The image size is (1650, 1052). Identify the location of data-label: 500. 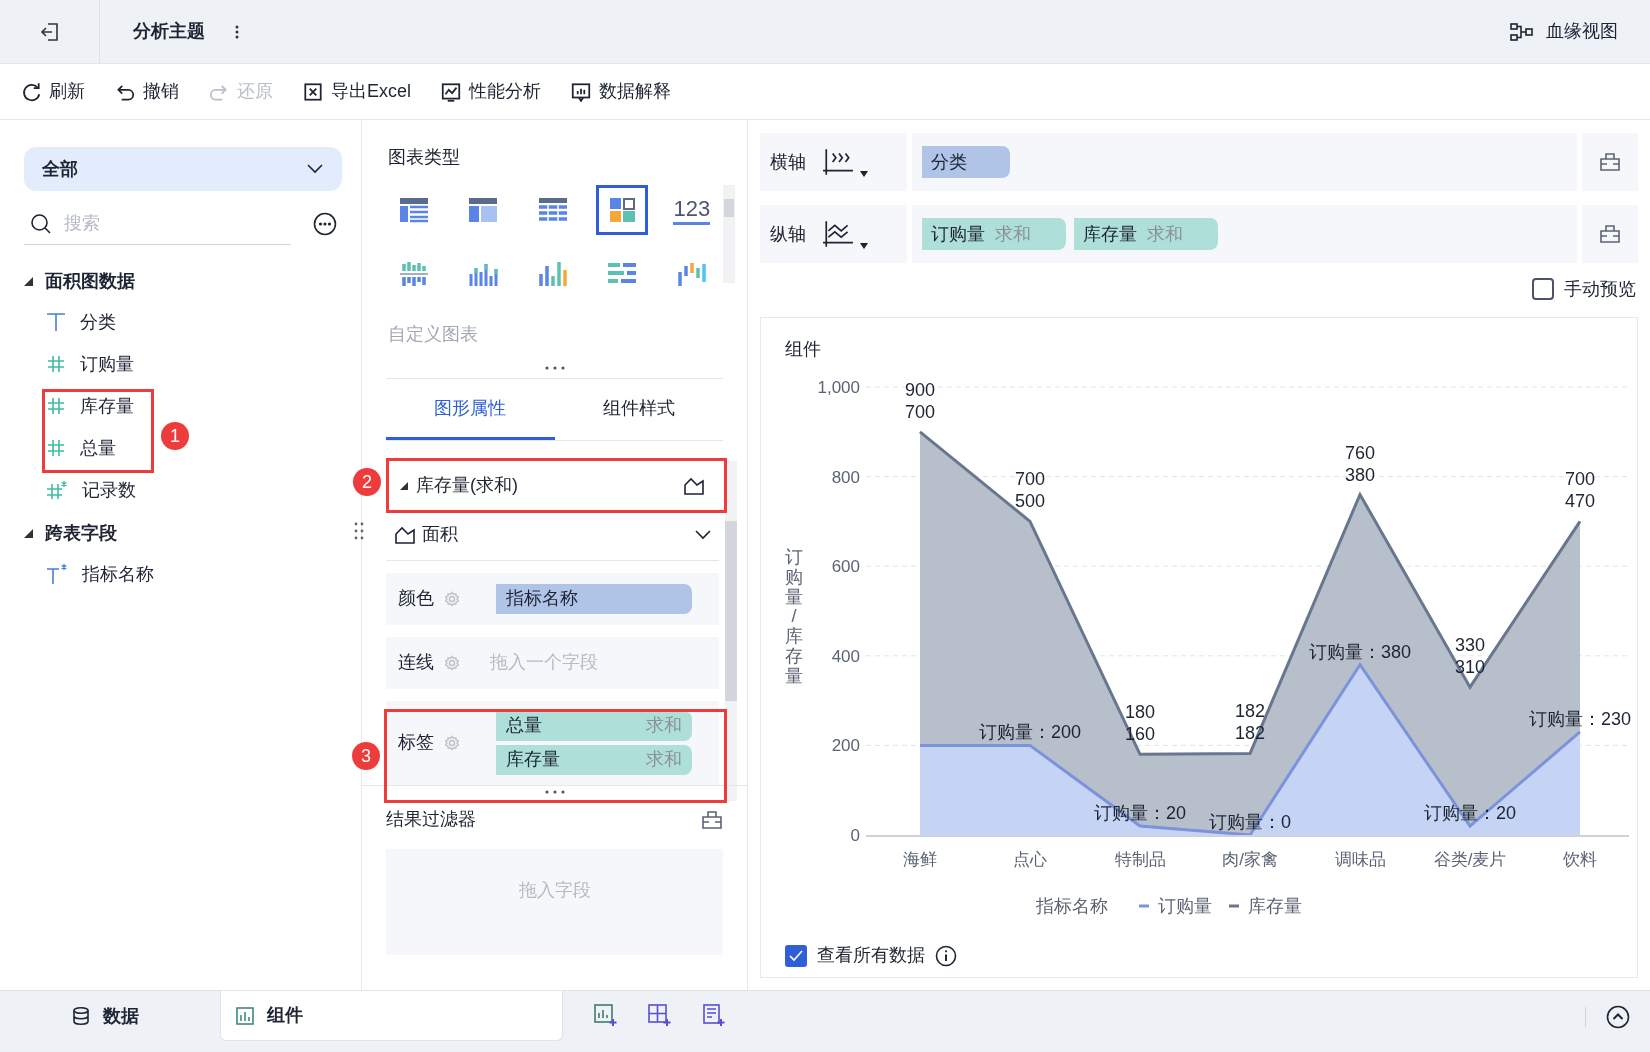
(1030, 501).